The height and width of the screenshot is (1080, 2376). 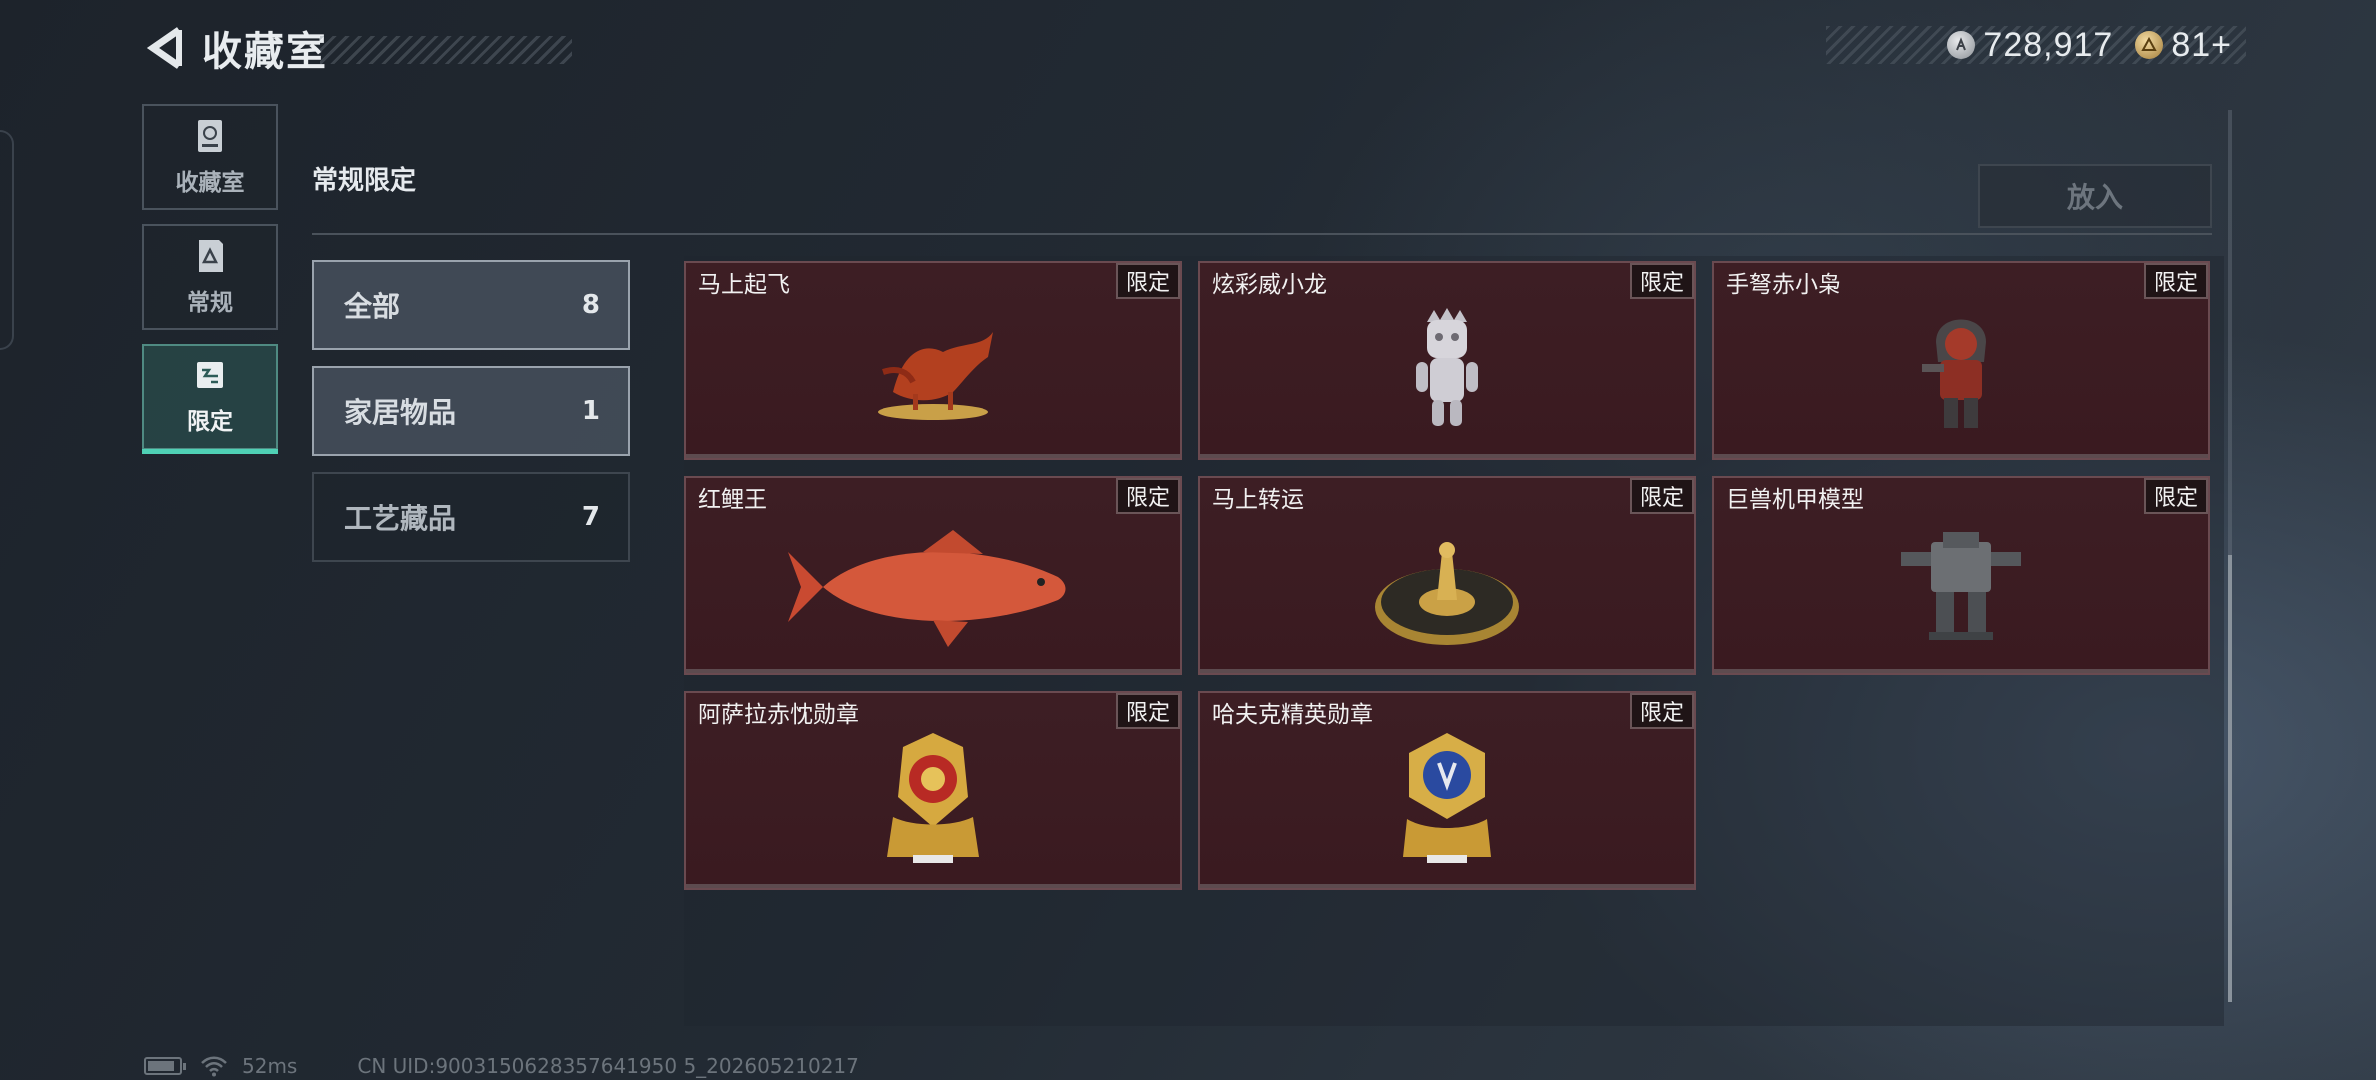 I want to click on item-card: 马上起飞 限定, so click(x=933, y=360).